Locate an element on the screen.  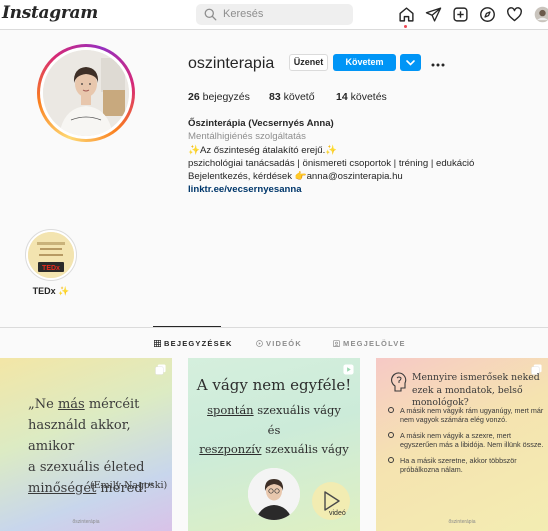
posts-count: 26 is located at coordinates (194, 97).